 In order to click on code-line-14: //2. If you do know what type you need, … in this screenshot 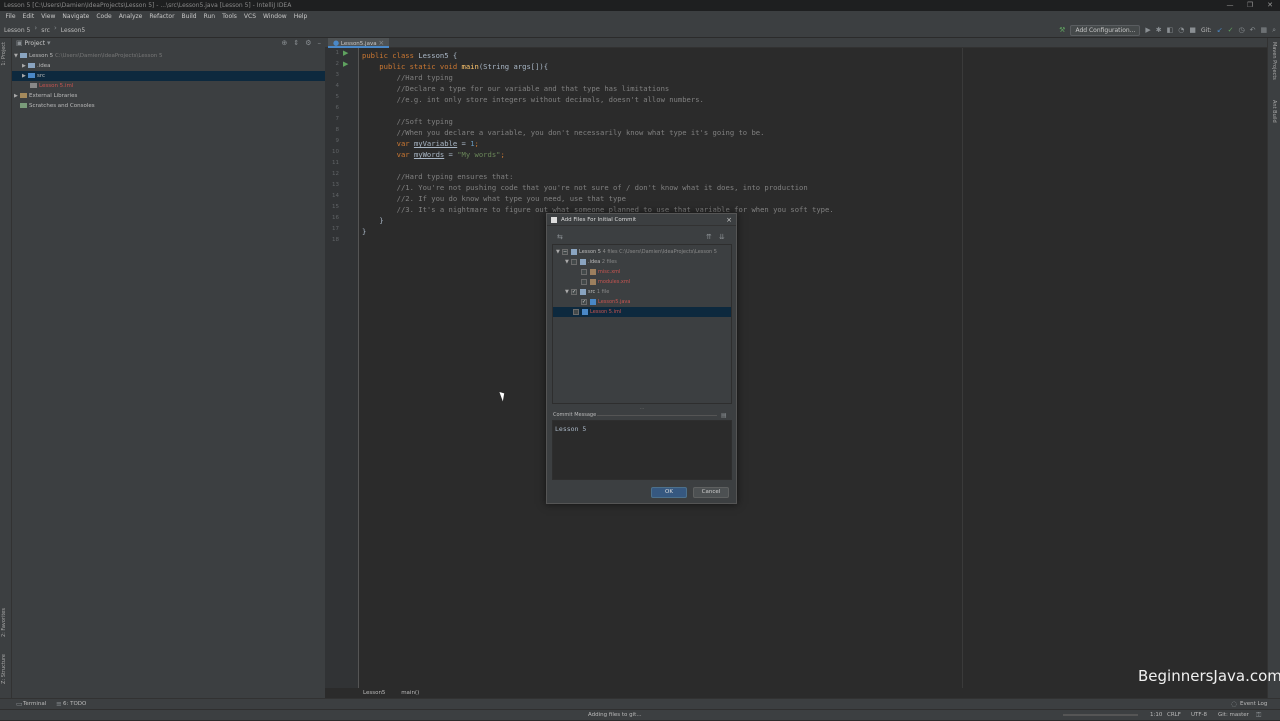, I will do `click(494, 198)`.